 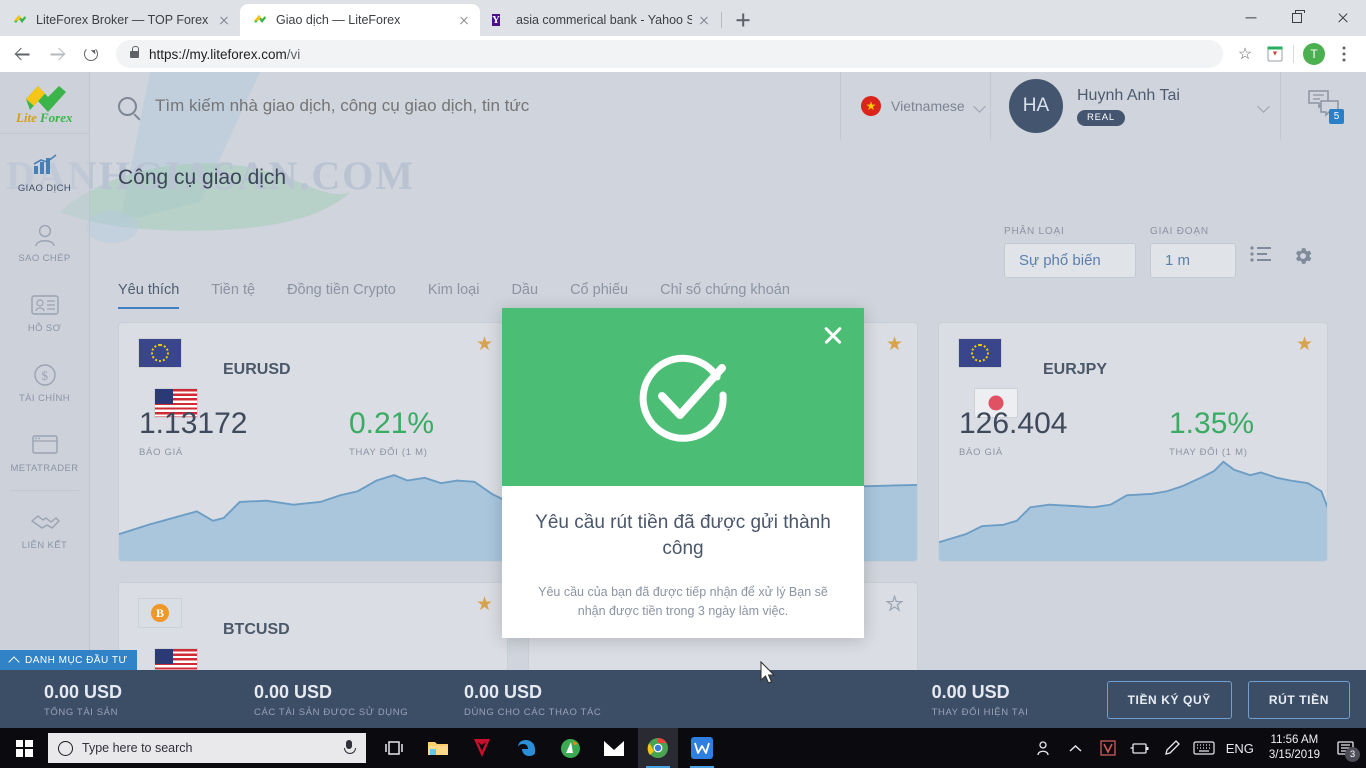 What do you see at coordinates (683, 397) in the screenshot?
I see `modal-header` at bounding box center [683, 397].